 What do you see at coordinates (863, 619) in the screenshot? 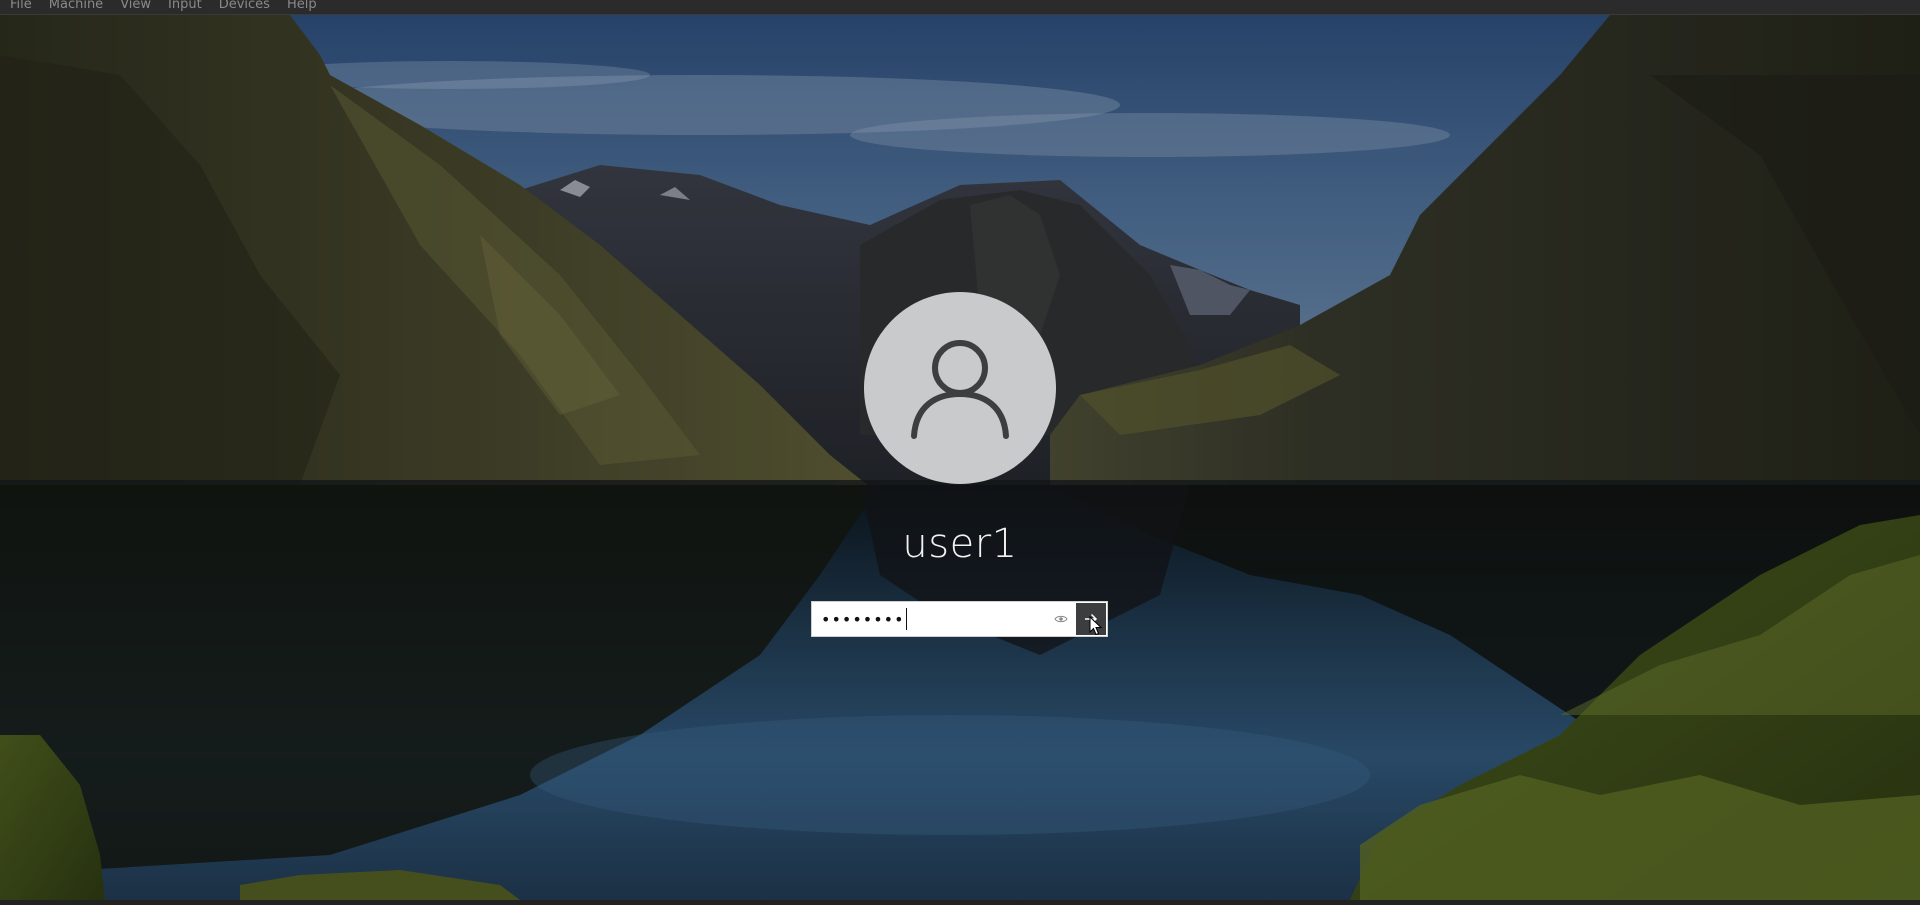
I see `password-masked-value: ••••••••` at bounding box center [863, 619].